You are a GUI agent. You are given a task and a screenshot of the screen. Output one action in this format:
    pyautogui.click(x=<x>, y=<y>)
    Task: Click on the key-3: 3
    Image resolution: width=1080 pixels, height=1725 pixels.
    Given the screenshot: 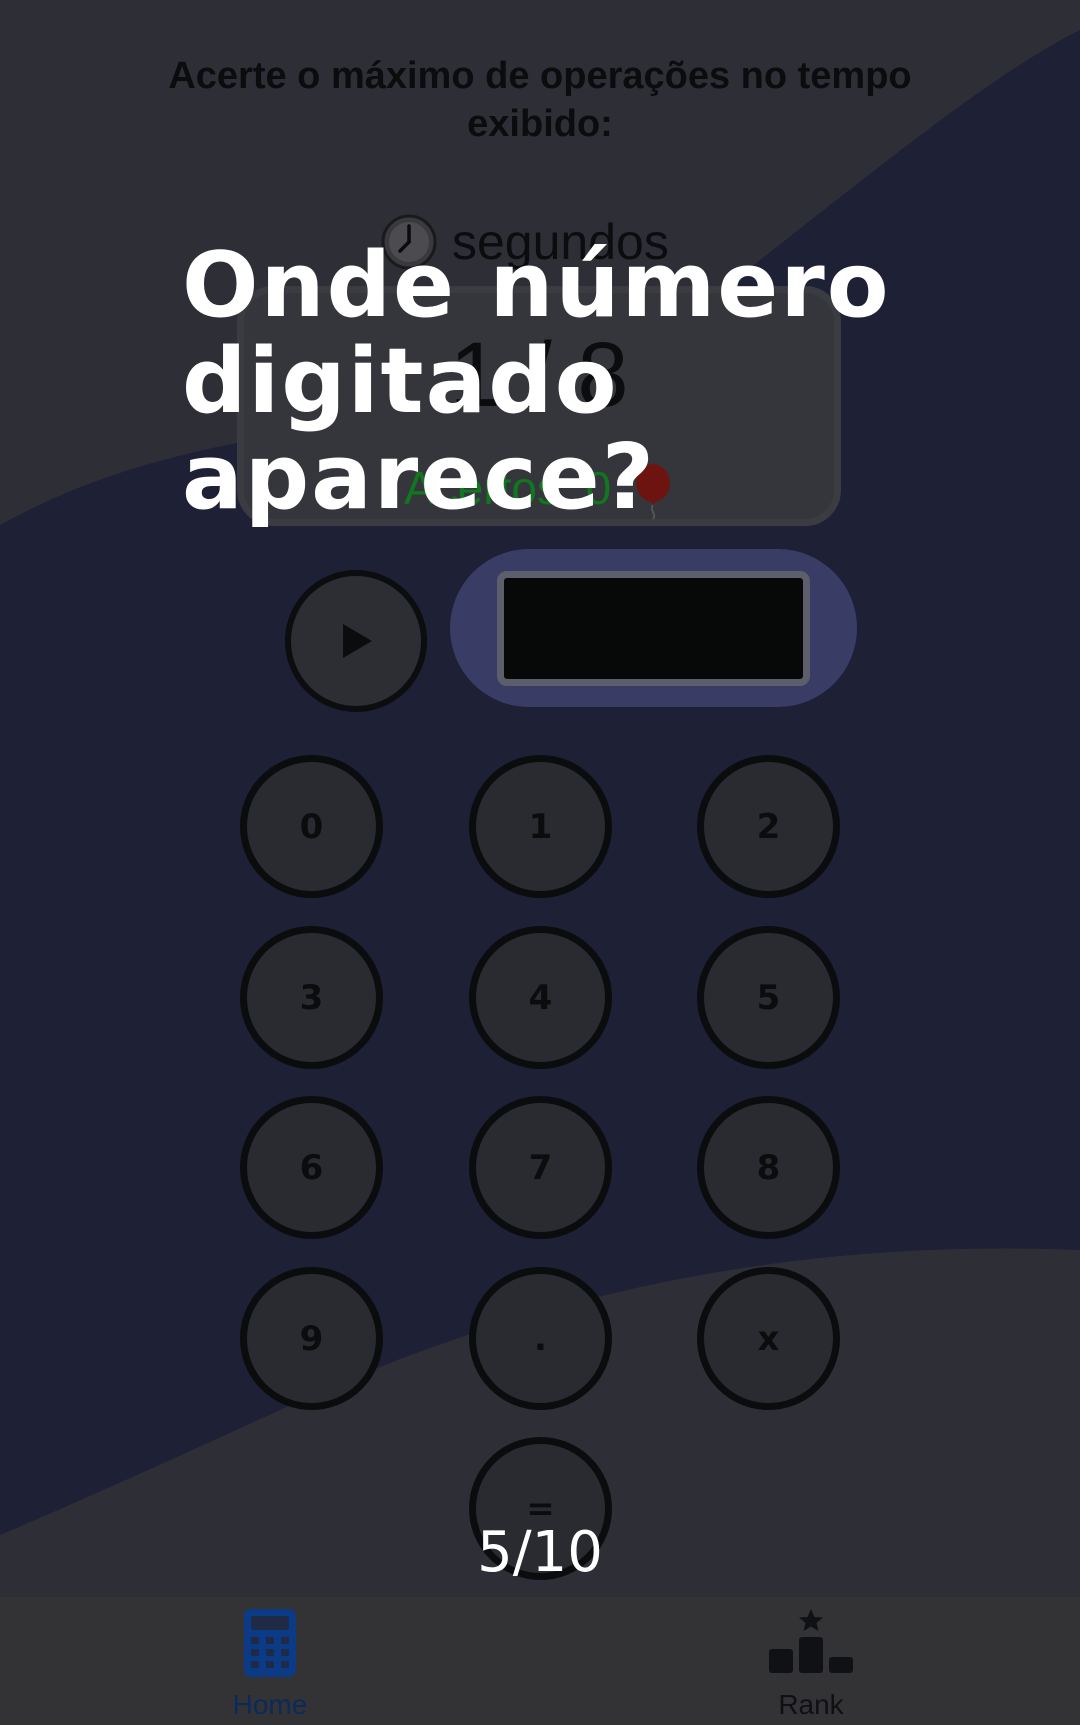 What is the action you would take?
    pyautogui.click(x=311, y=997)
    